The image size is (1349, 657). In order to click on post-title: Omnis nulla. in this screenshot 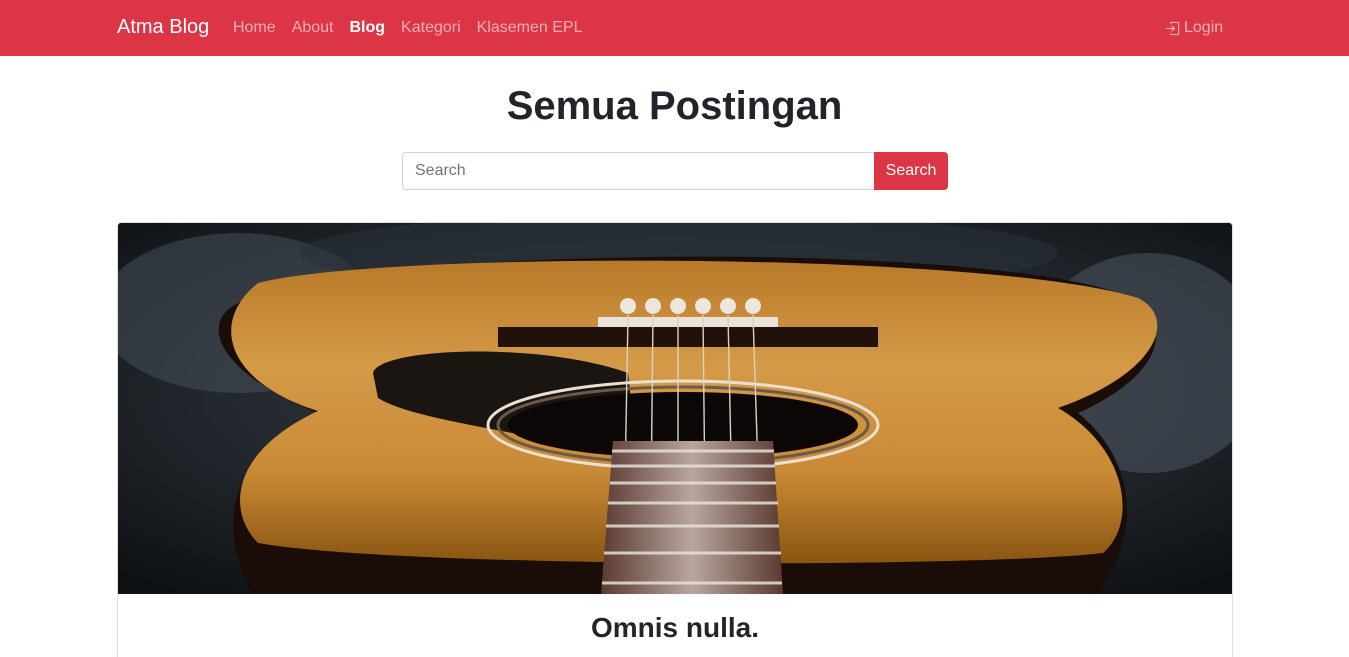, I will do `click(675, 628)`.